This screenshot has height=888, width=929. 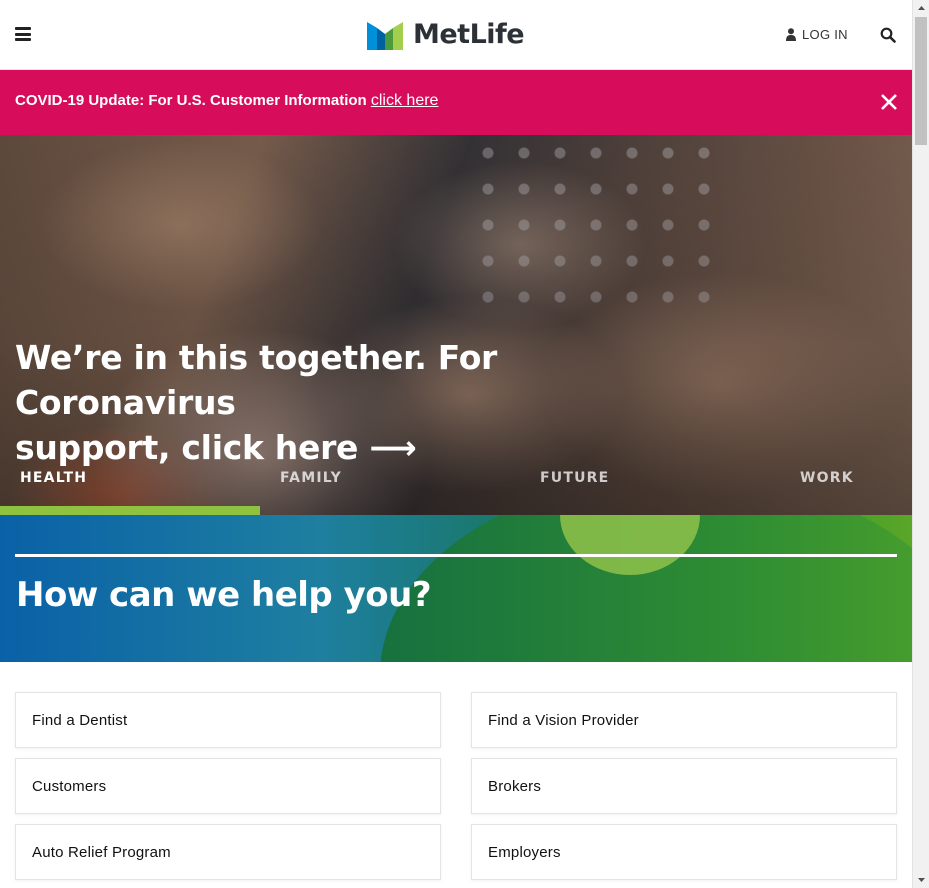 I want to click on search-icon, so click(x=888, y=35).